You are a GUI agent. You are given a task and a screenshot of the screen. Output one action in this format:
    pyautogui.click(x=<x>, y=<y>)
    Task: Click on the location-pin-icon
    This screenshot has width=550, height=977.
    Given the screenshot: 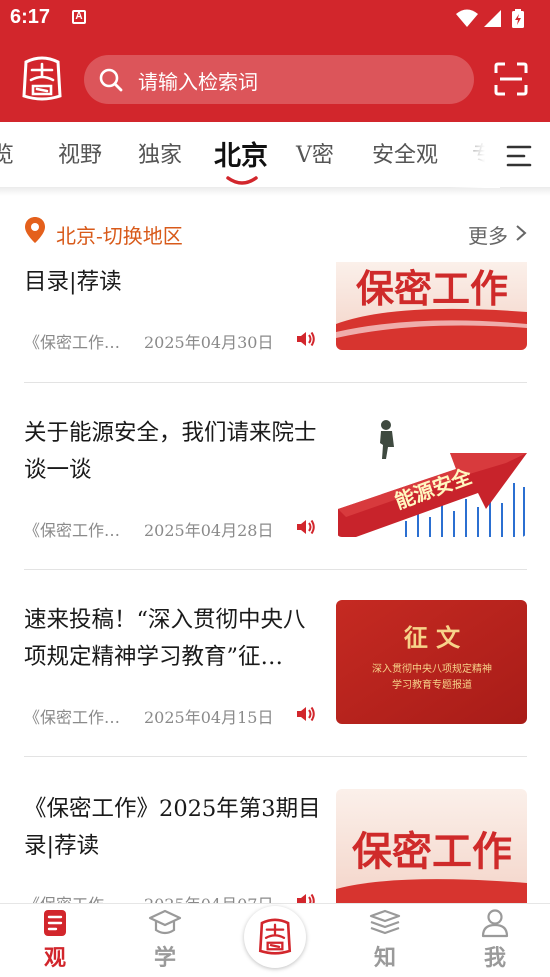 What is the action you would take?
    pyautogui.click(x=35, y=230)
    